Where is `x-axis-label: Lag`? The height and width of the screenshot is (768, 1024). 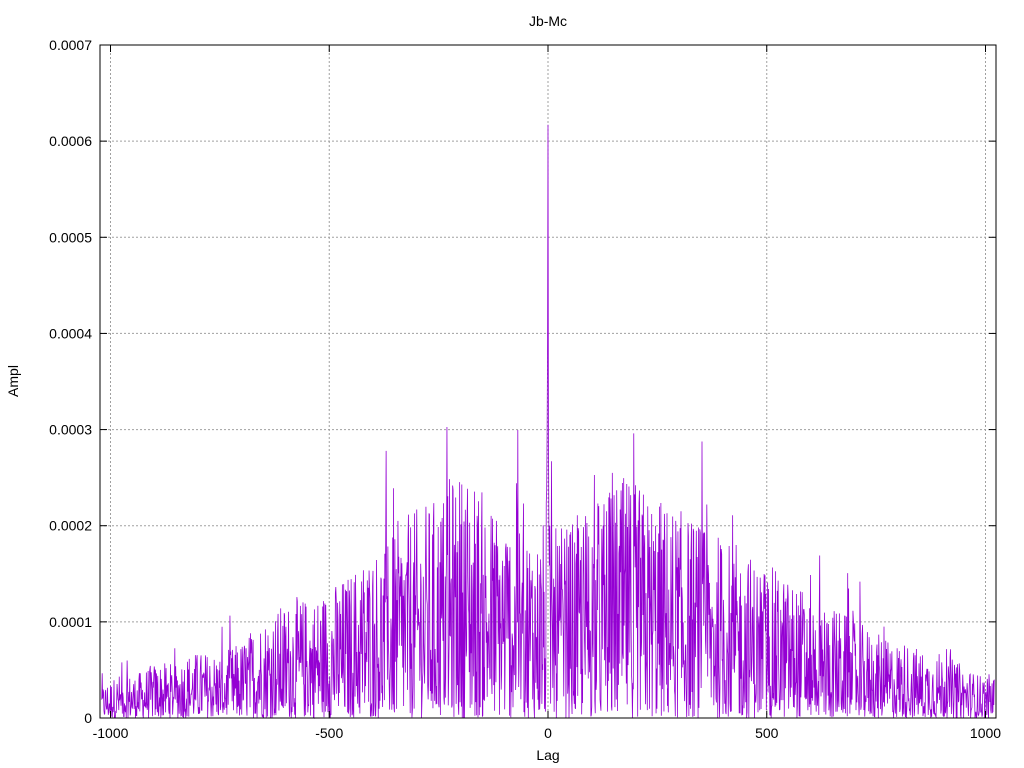 x-axis-label: Lag is located at coordinates (547, 755).